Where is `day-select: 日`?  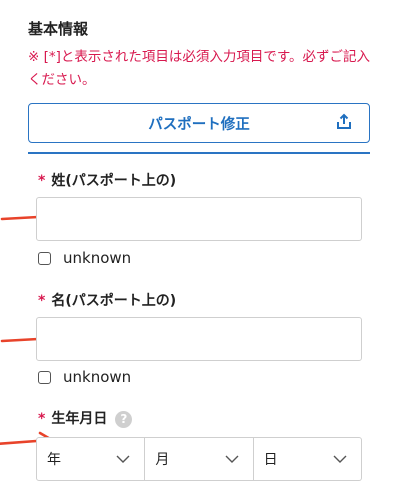
day-select: 日 is located at coordinates (307, 459).